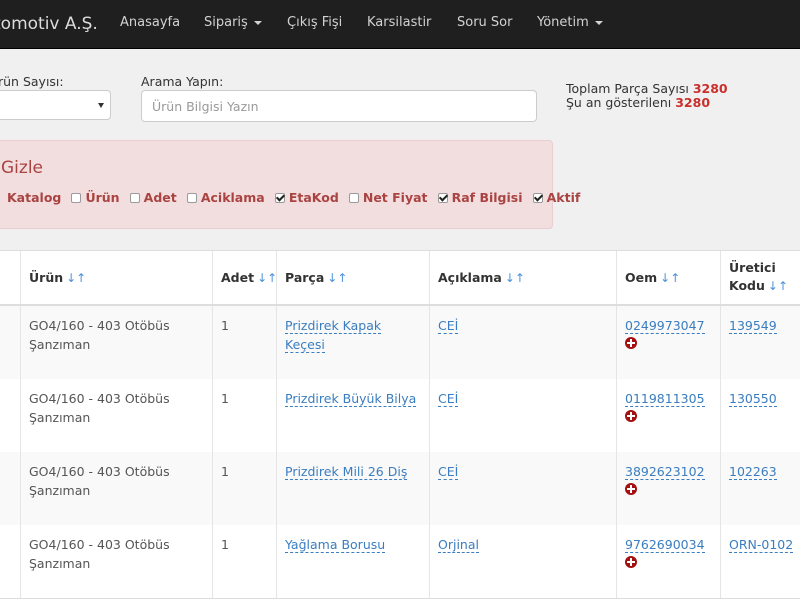 The image size is (800, 611). What do you see at coordinates (484, 24) in the screenshot?
I see `nav-soru-sor: Soru Sor` at bounding box center [484, 24].